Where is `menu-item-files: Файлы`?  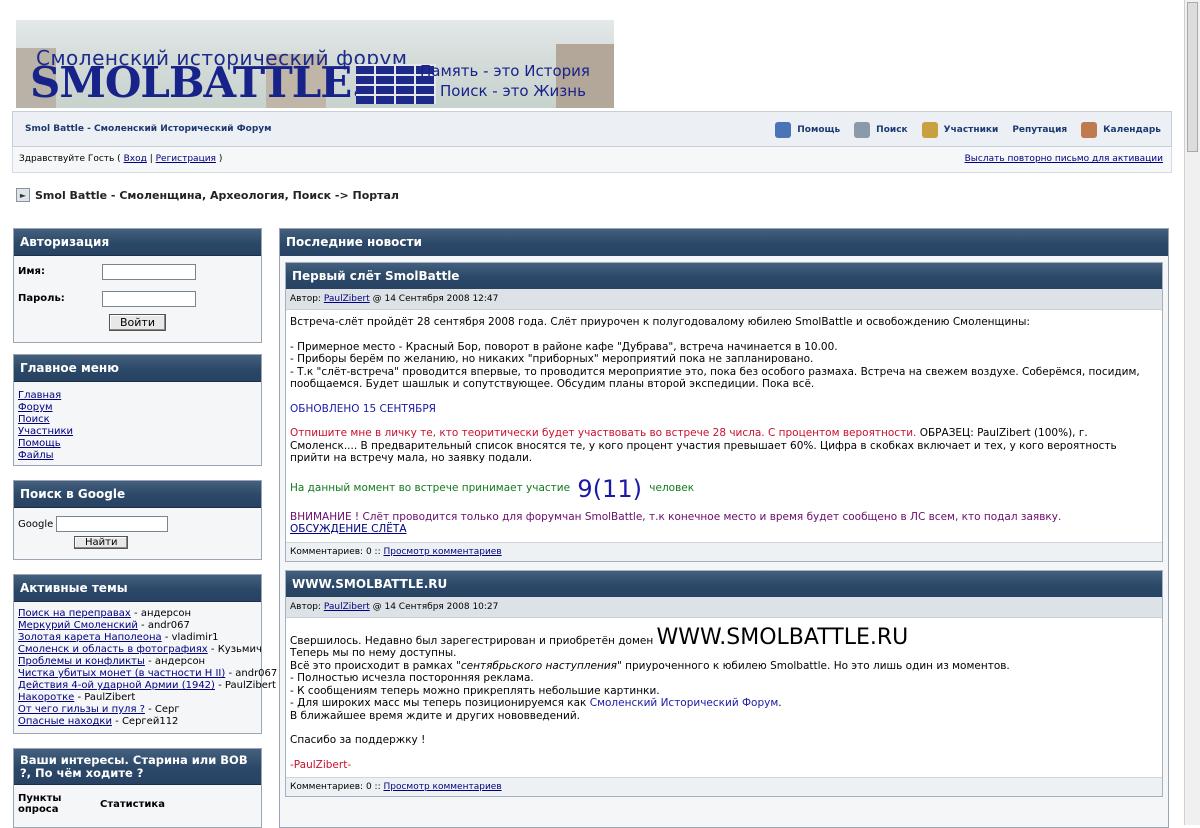
menu-item-files: Файлы is located at coordinates (137, 456).